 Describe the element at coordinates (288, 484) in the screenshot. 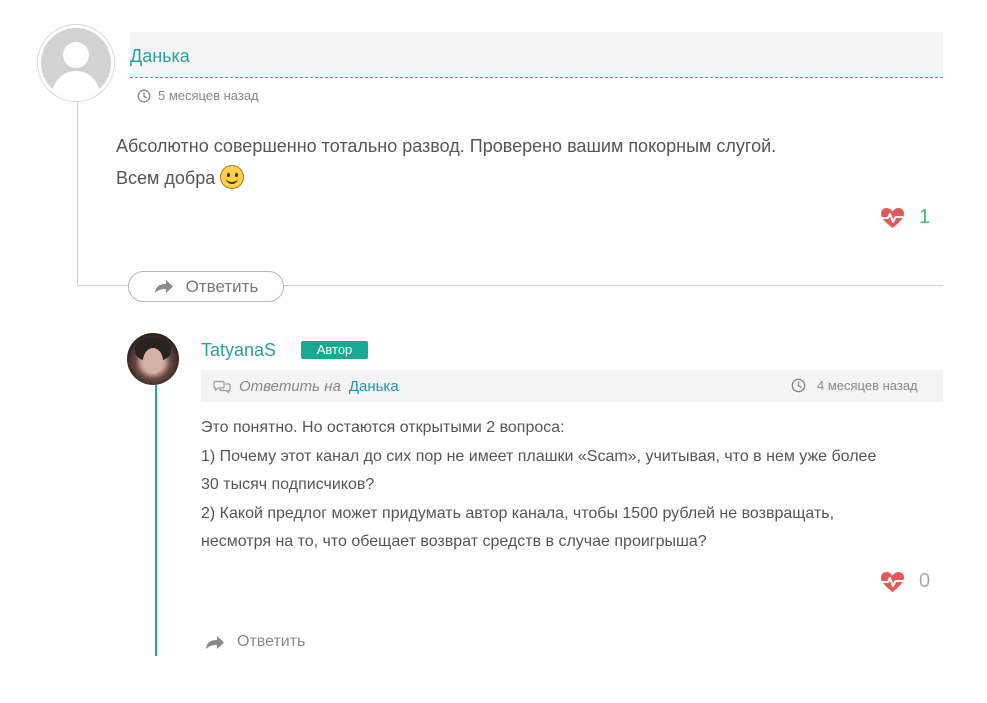

I see `comment-text-line: 30 тысяч подписчиков?` at that location.